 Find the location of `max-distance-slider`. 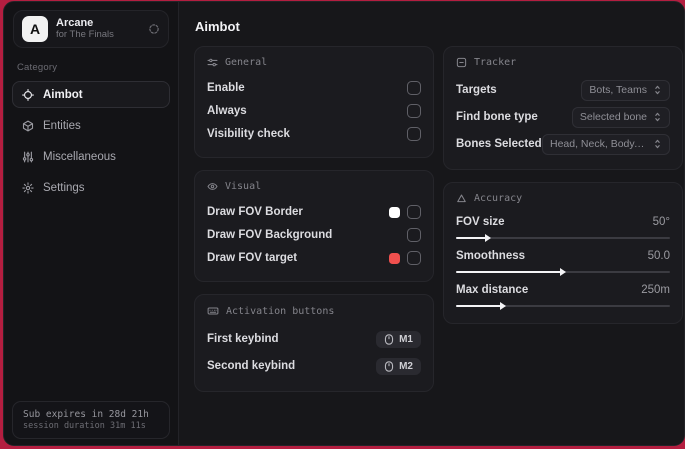

max-distance-slider is located at coordinates (563, 306).